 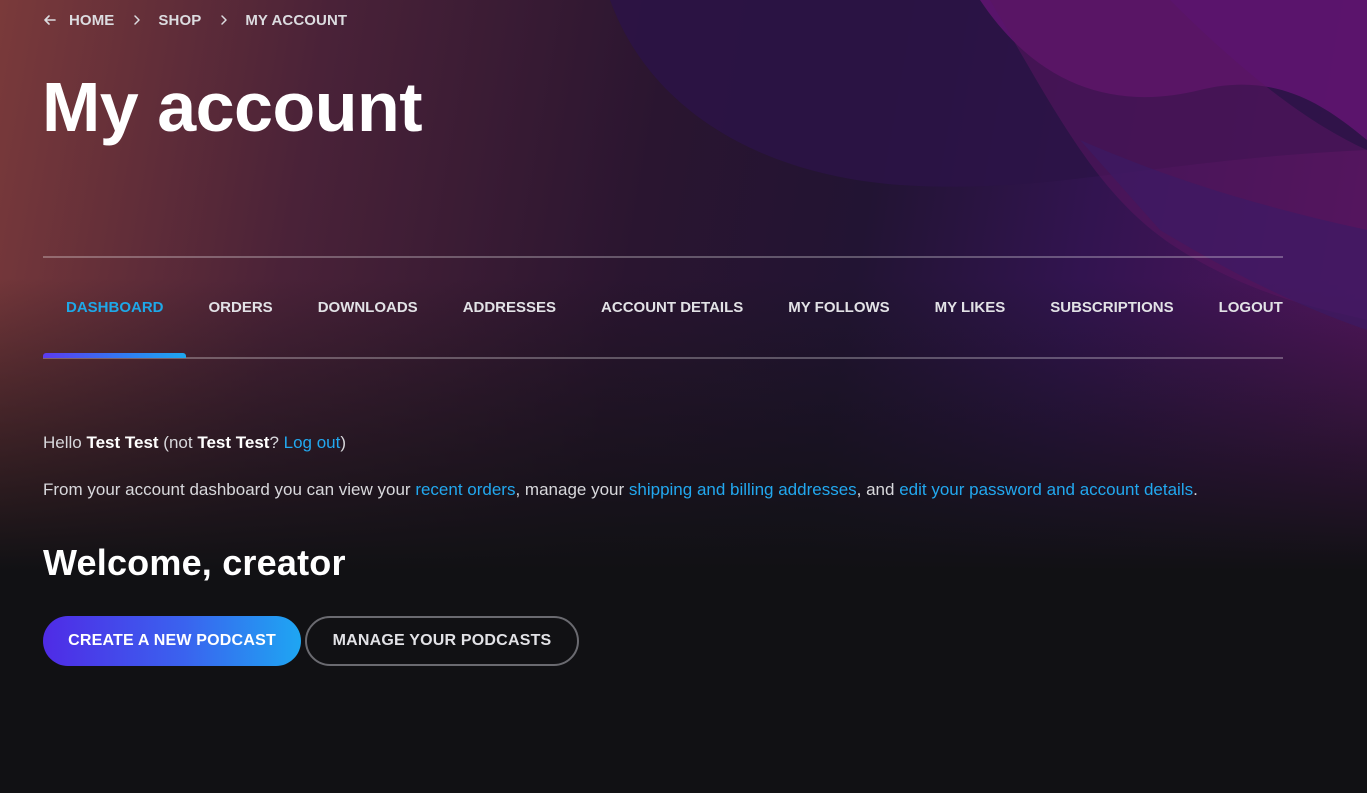 I want to click on tab-label: DOWNLOADS, so click(x=367, y=307).